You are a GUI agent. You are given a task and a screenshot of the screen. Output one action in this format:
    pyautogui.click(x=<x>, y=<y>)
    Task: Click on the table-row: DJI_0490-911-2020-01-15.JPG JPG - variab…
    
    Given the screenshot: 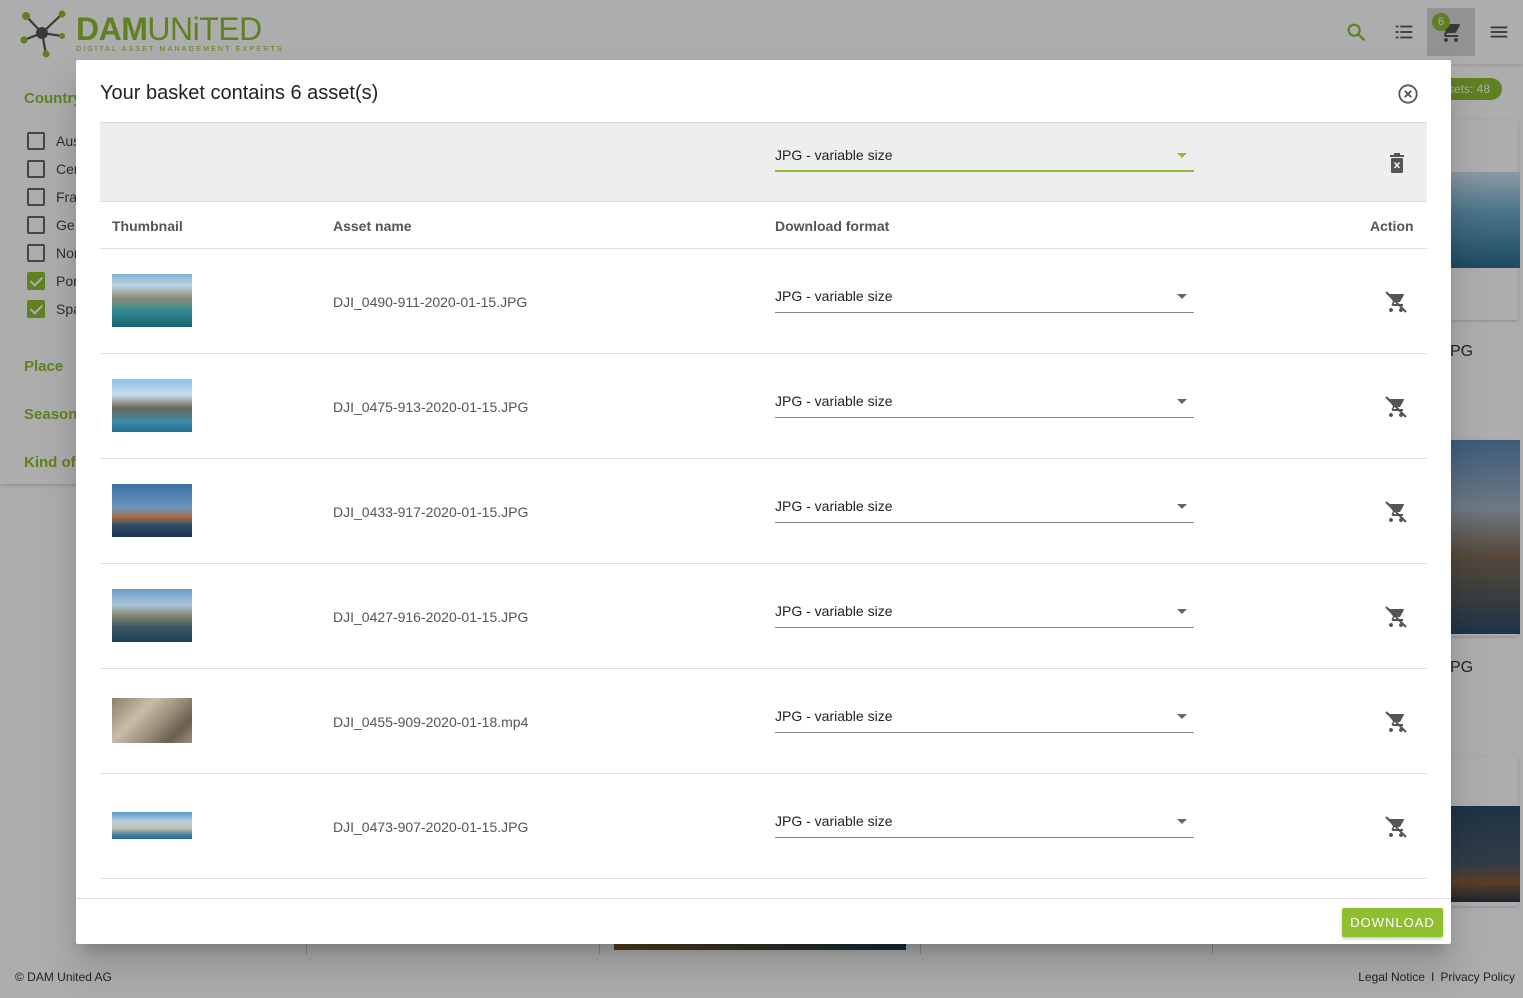 What is the action you would take?
    pyautogui.click(x=763, y=301)
    